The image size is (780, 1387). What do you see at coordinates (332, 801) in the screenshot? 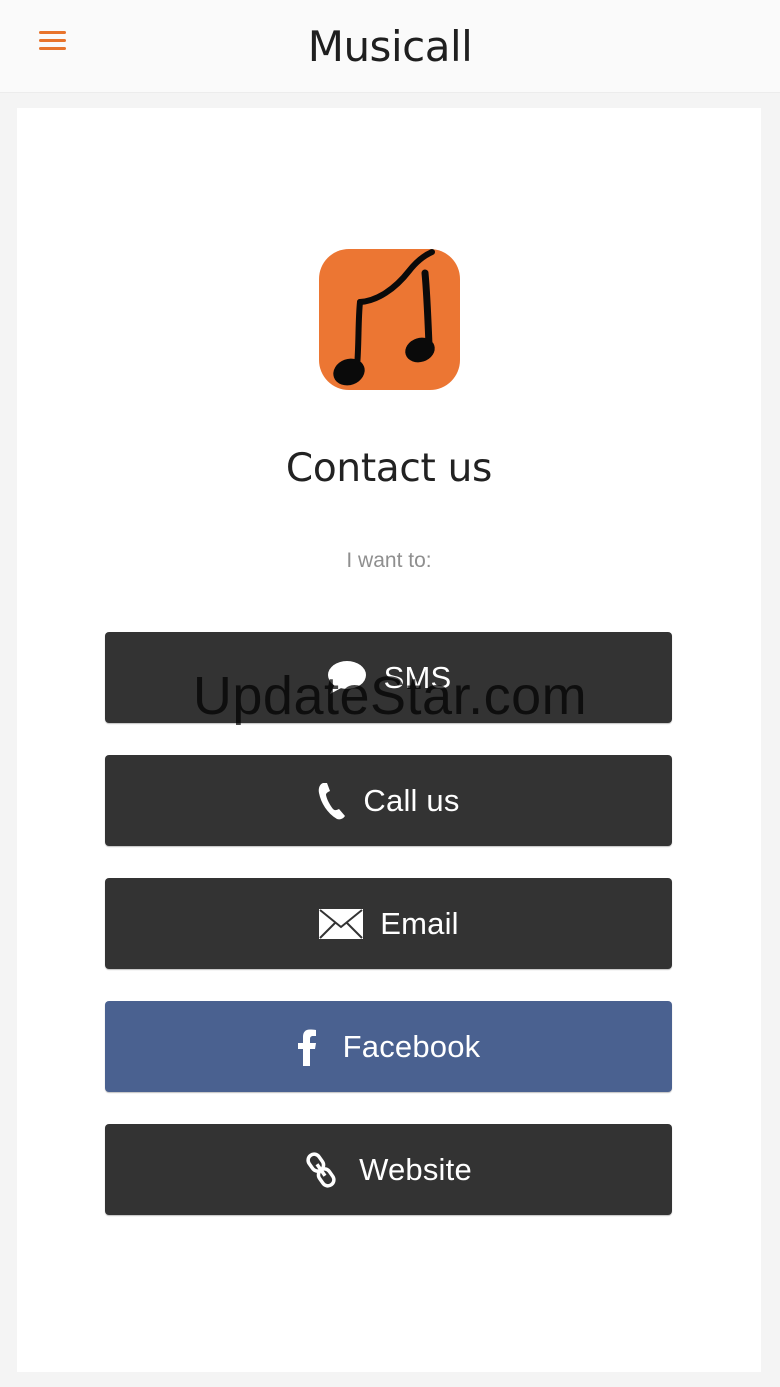
I see `phone-icon` at bounding box center [332, 801].